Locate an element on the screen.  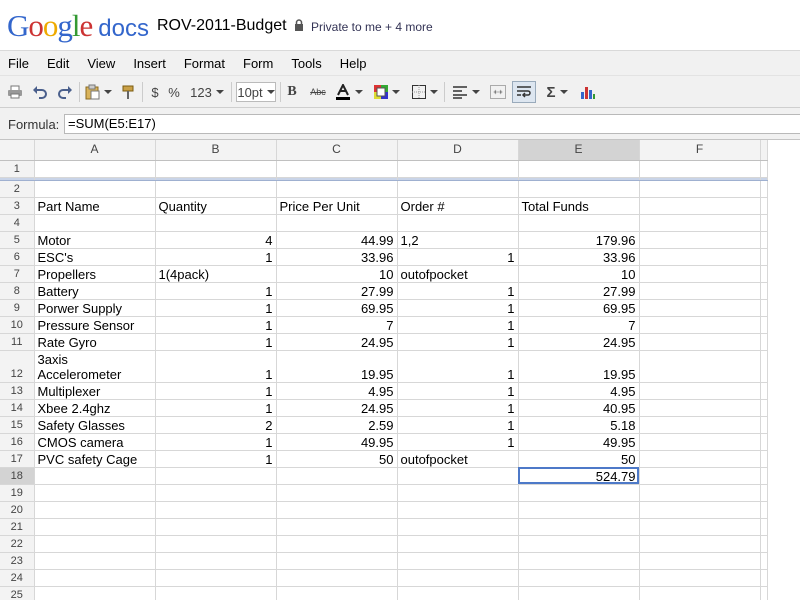
menu-form: Form is located at coordinates (258, 63).